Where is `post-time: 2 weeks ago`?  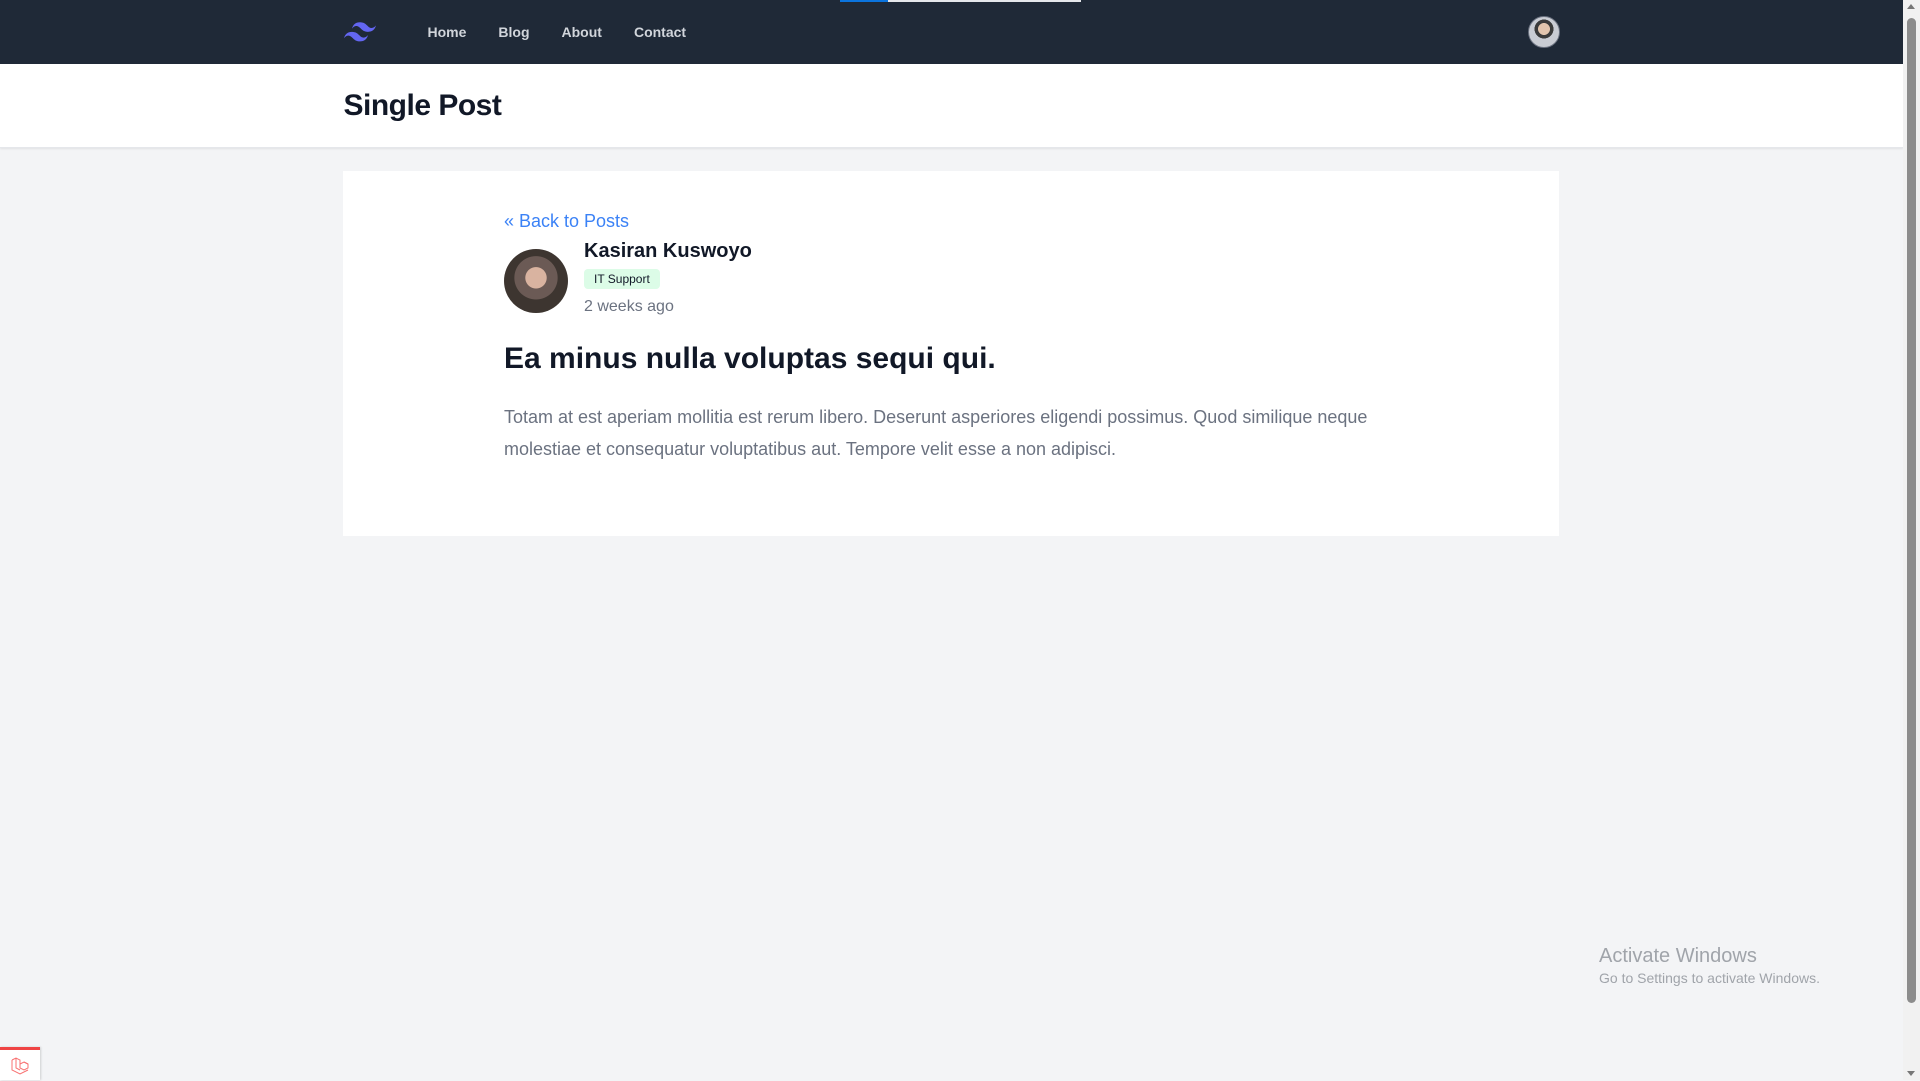
post-time: 2 weeks ago is located at coordinates (629, 306).